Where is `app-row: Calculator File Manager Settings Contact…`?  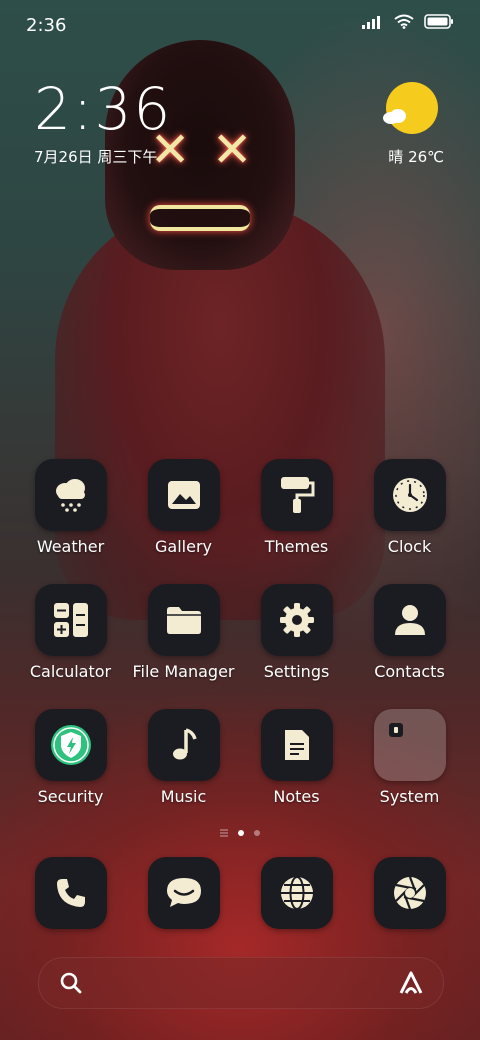
app-row: Calculator File Manager Settings Contact… is located at coordinates (240, 646).